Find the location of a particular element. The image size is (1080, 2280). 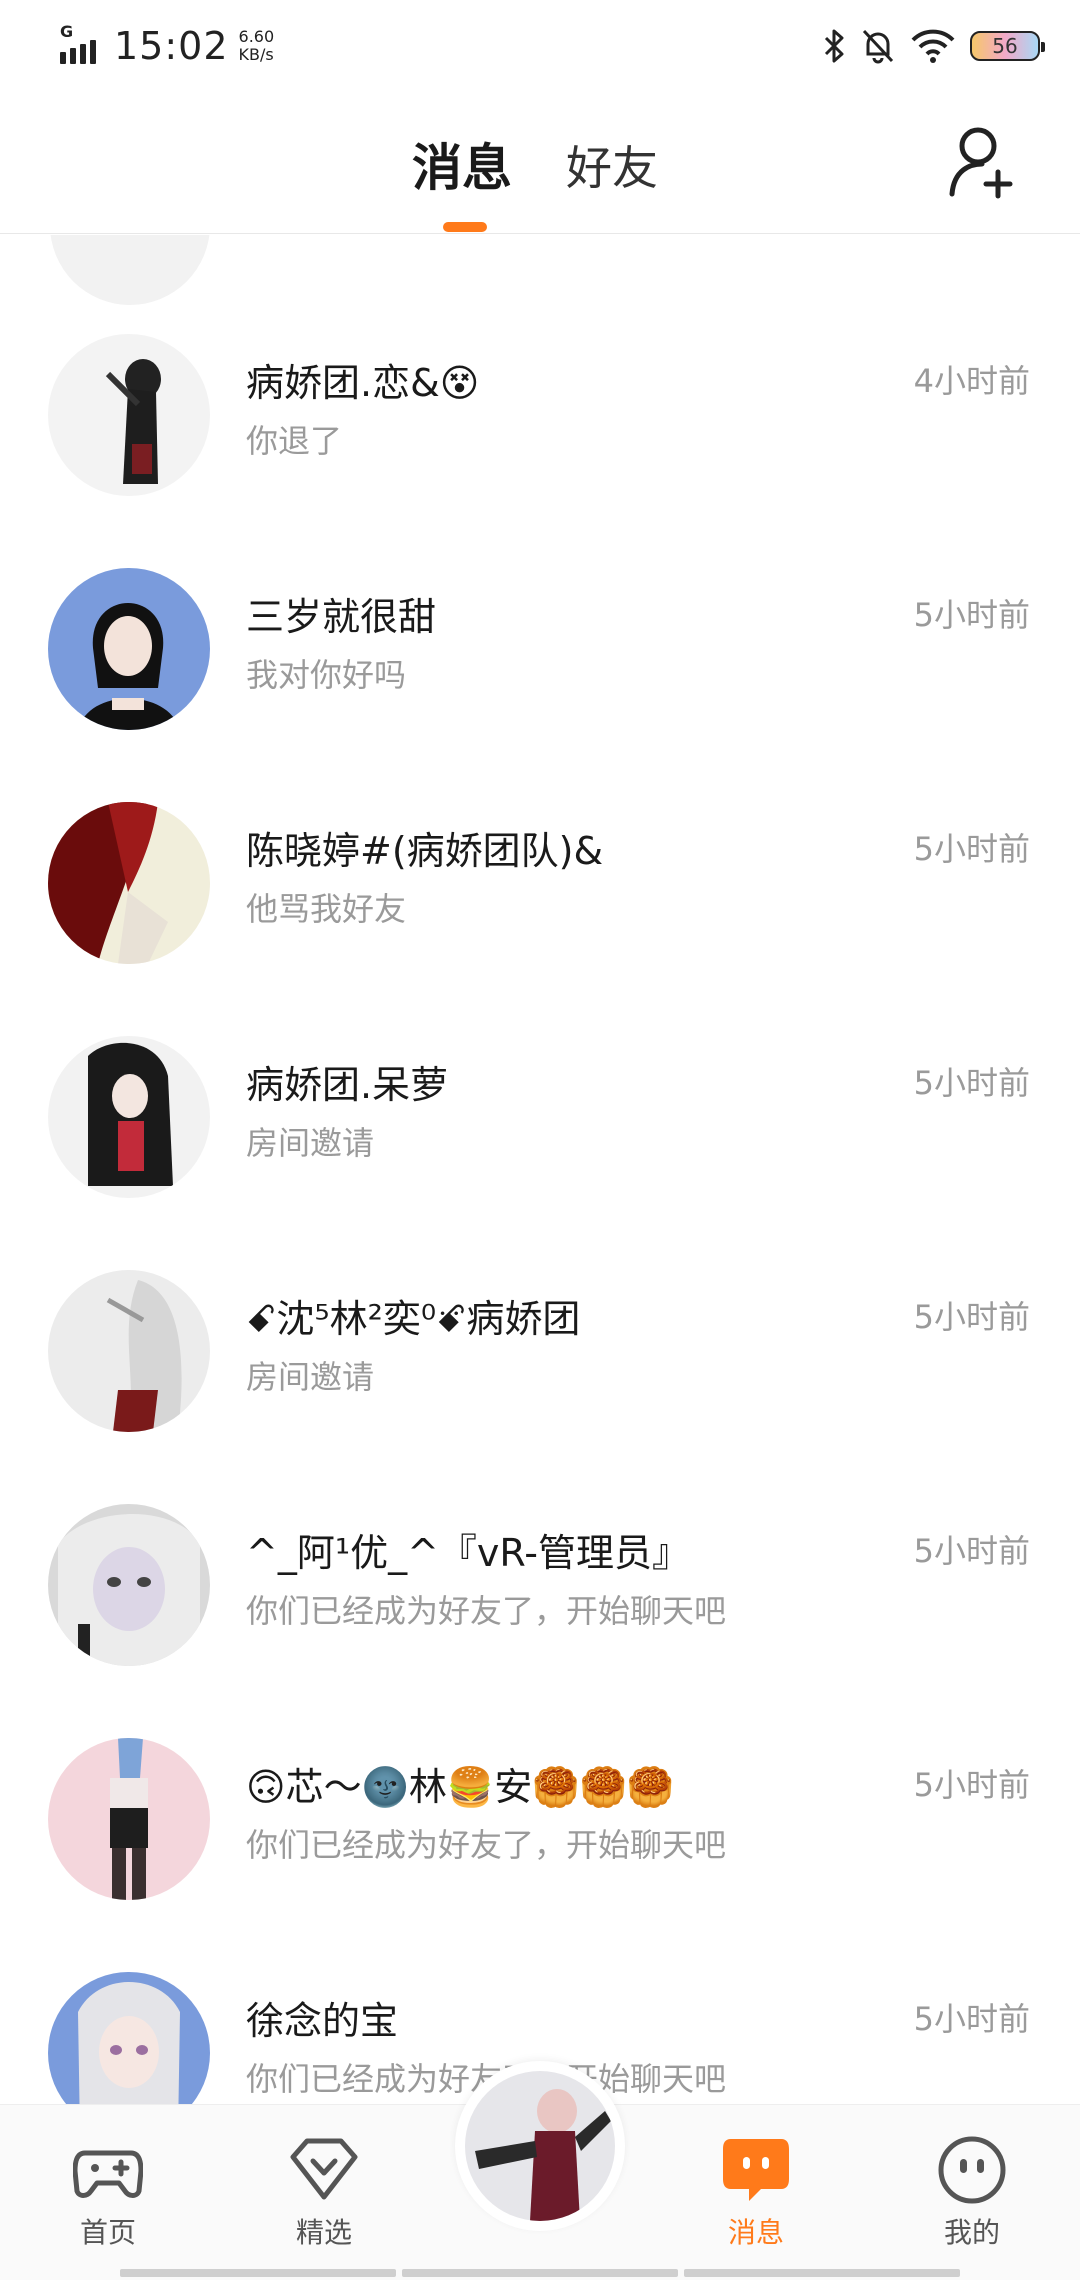

conversation-name: 徐念的宝 is located at coordinates (322, 2021).